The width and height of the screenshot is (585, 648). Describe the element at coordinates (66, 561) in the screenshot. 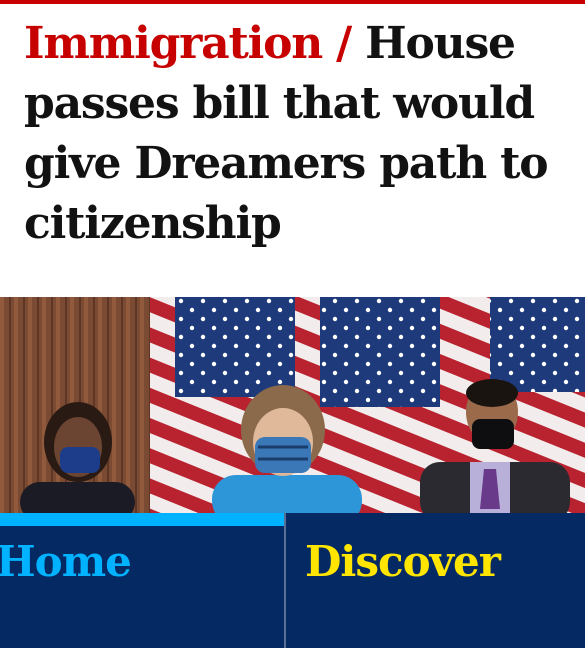

I see `nav-home-label: Home` at that location.